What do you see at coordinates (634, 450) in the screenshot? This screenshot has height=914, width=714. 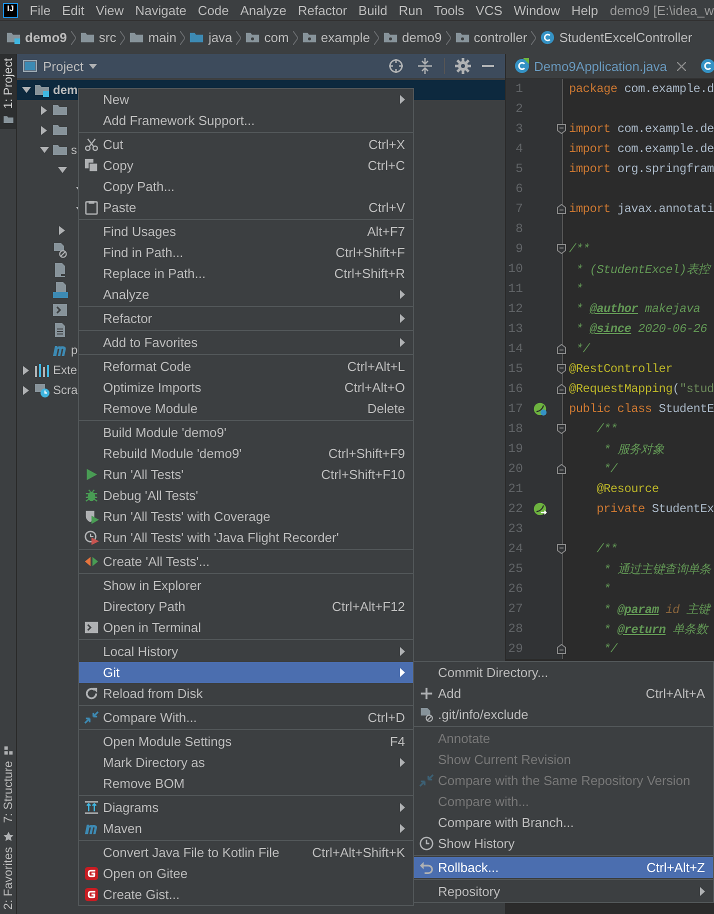 I see `code-line: * 服务对象` at bounding box center [634, 450].